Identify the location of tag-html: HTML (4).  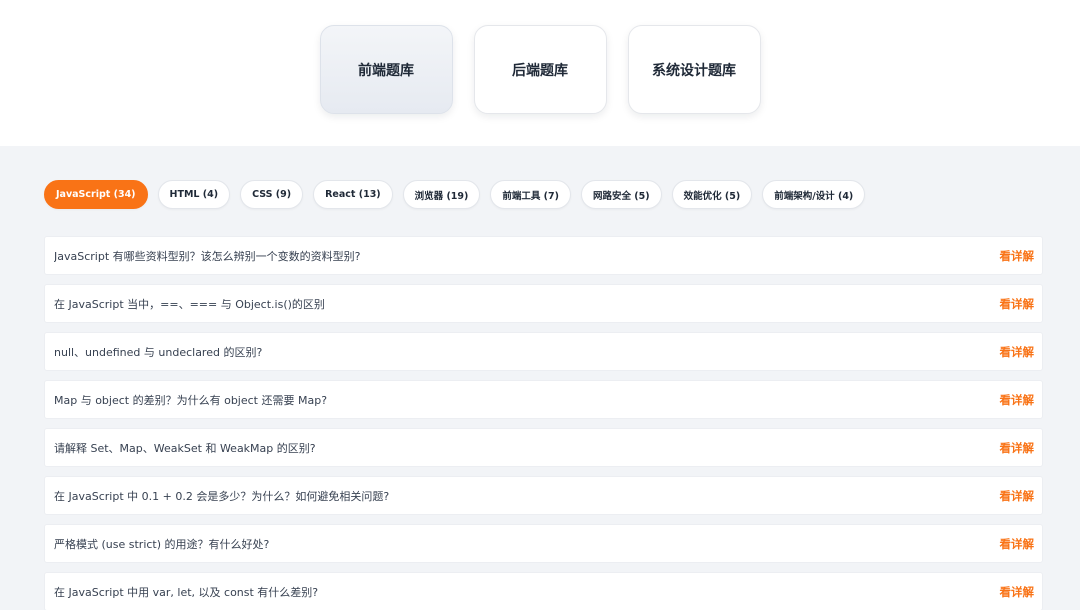
(194, 194).